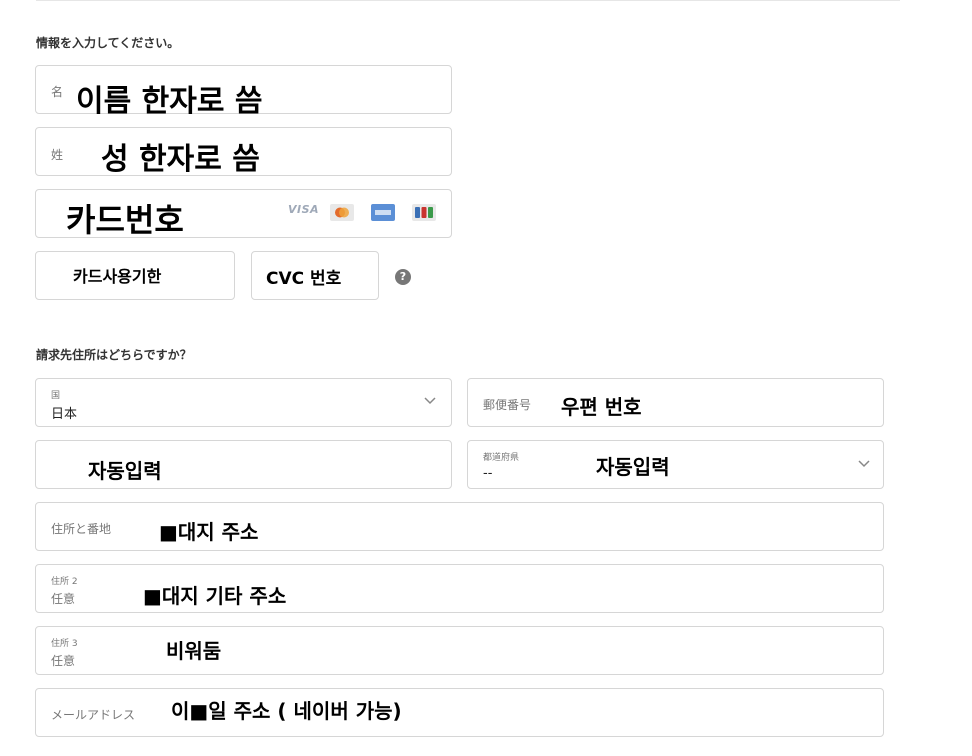  I want to click on cvc-overlay: CVC 번호, so click(304, 279).